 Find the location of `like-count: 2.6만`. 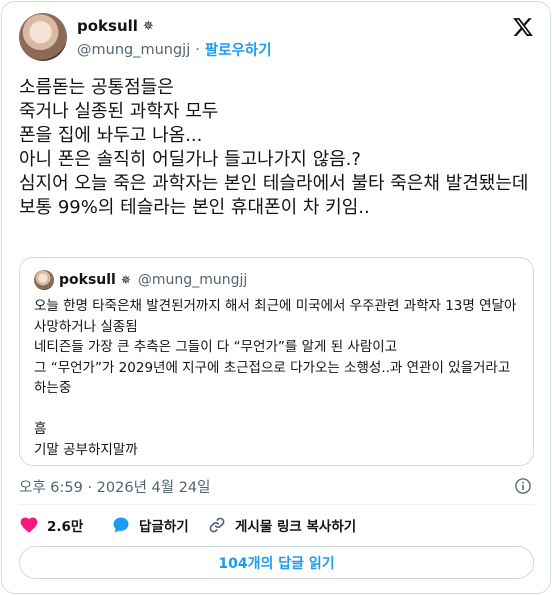

like-count: 2.6만 is located at coordinates (65, 527).